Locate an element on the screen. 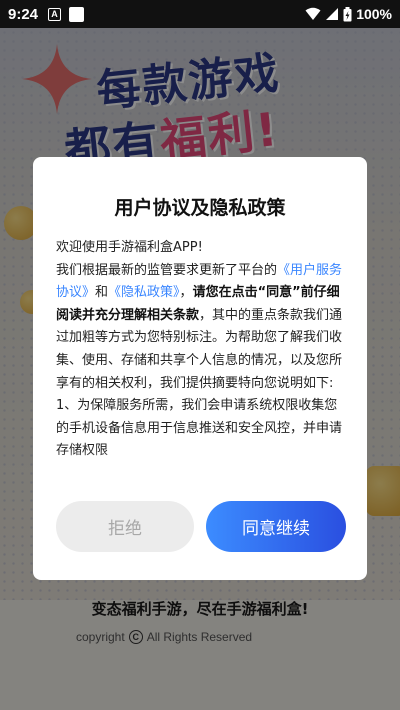 Image resolution: width=400 pixels, height=710 pixels. status-bar: 9:24 A 100% is located at coordinates (200, 14).